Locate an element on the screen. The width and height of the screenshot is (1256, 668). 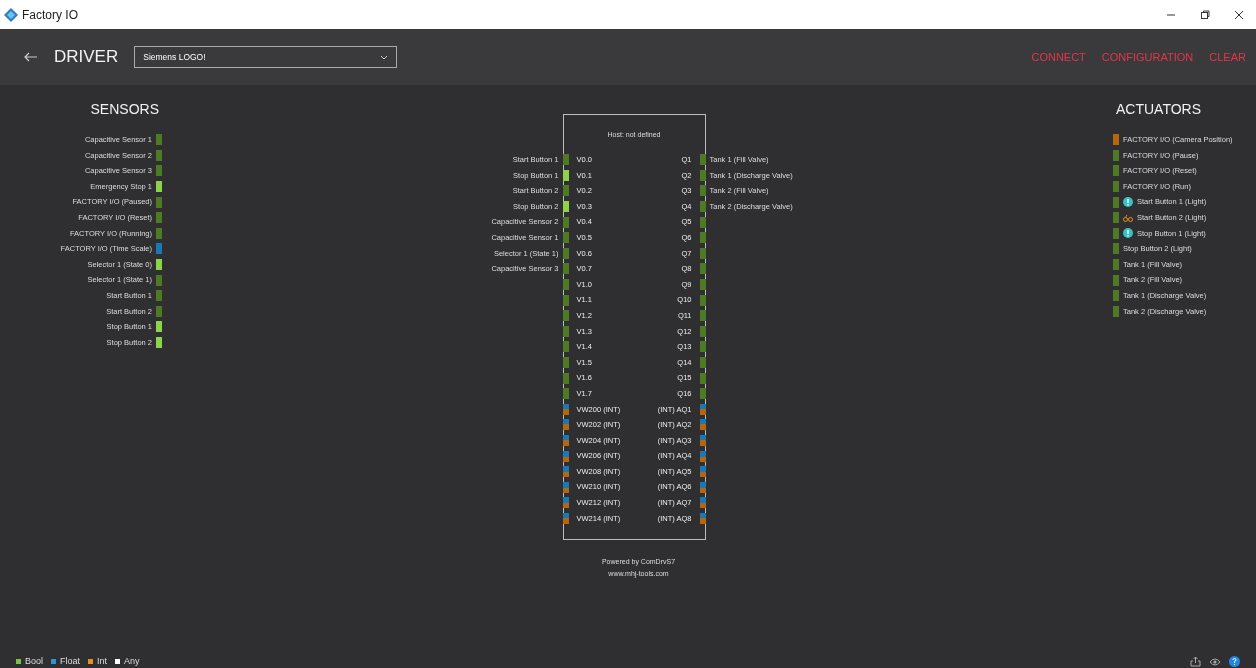
page-title: DRIVER is located at coordinates (86, 57).